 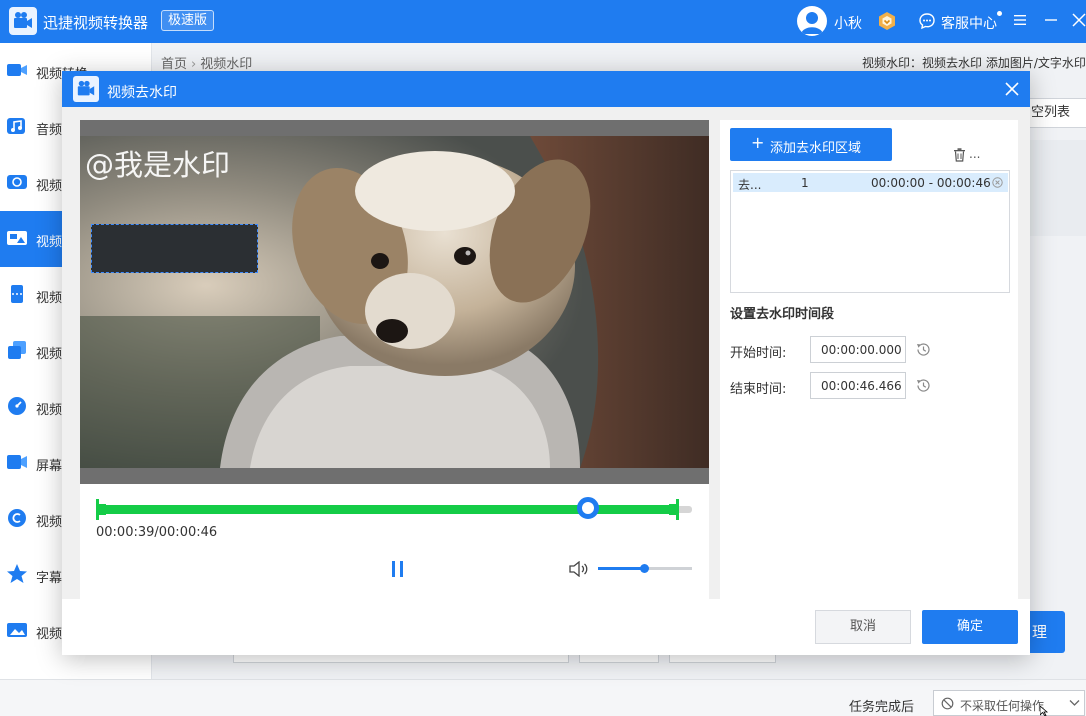 What do you see at coordinates (588, 508) in the screenshot?
I see `playhead` at bounding box center [588, 508].